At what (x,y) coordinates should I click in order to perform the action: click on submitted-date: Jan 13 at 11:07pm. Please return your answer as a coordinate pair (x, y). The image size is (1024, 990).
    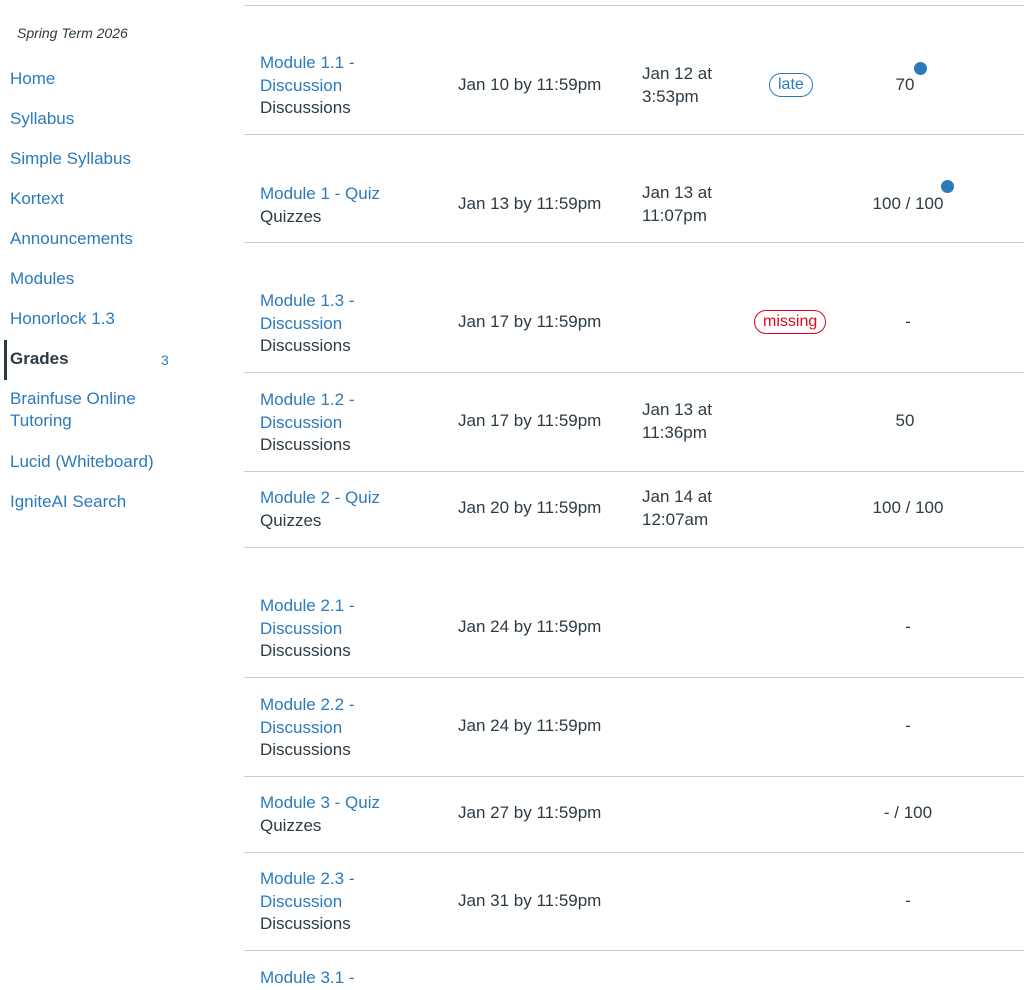
    Looking at the image, I should click on (677, 204).